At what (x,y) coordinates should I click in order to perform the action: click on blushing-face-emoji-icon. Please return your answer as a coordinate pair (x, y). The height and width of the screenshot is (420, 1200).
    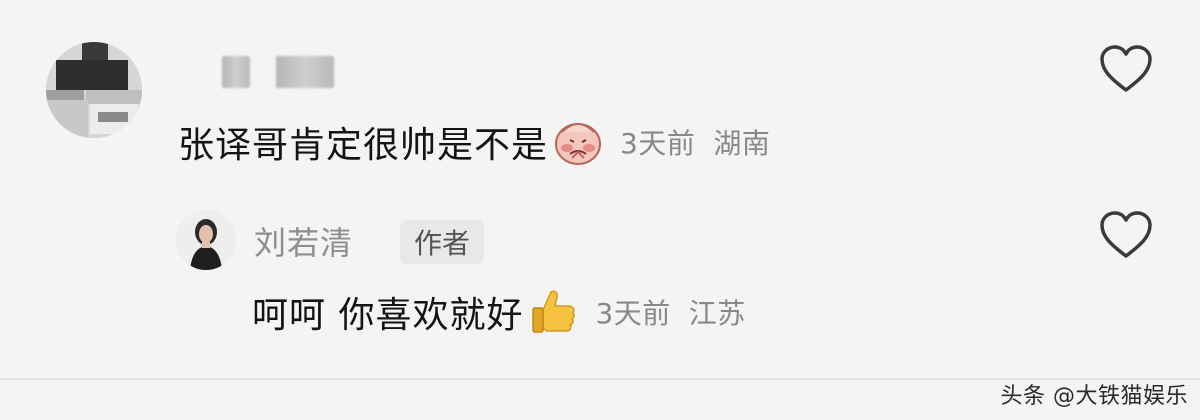
    Looking at the image, I should click on (578, 142).